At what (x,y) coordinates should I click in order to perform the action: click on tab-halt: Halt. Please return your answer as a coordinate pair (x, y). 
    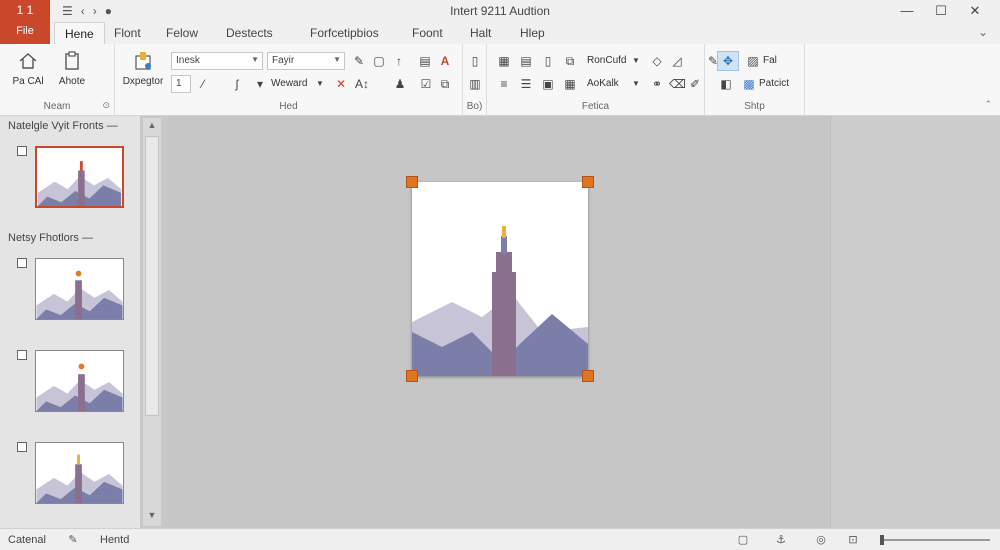
    Looking at the image, I should click on (480, 33).